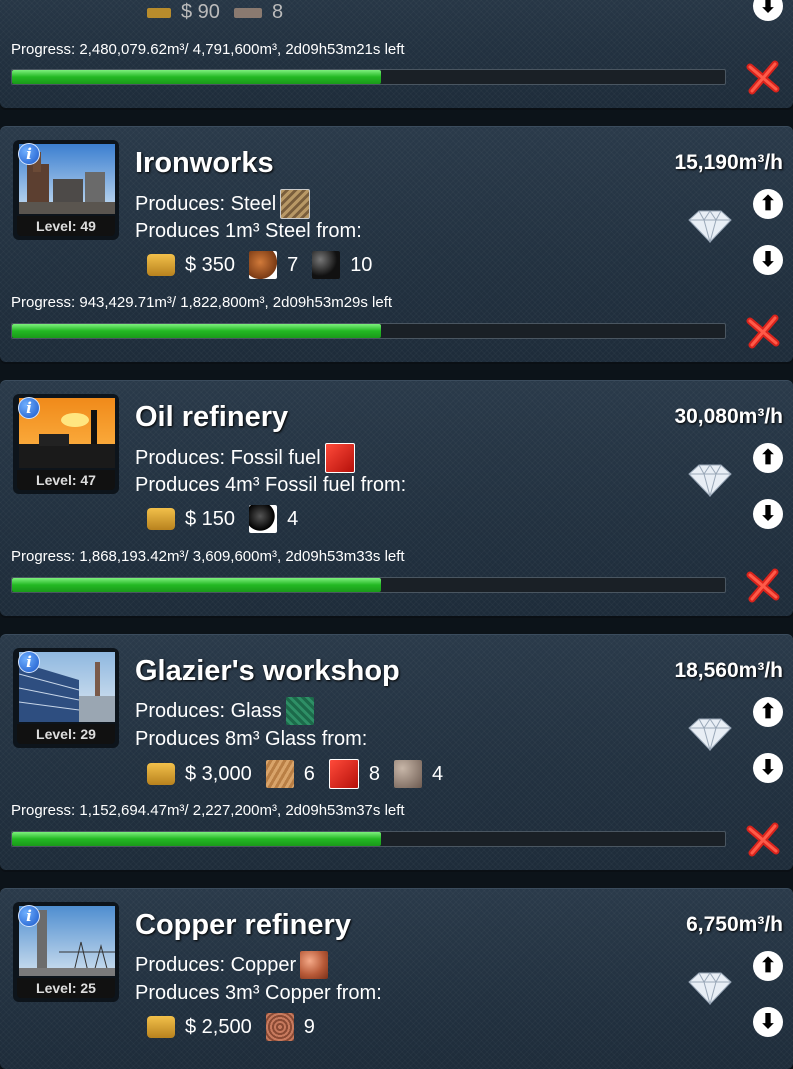  Describe the element at coordinates (208, 710) in the screenshot. I see `produces-label: Produces: Glass` at that location.